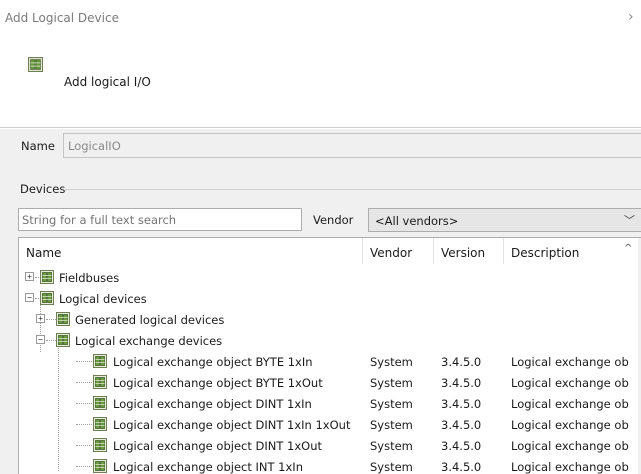  I want to click on column-header-vendor: Vendor, so click(391, 253).